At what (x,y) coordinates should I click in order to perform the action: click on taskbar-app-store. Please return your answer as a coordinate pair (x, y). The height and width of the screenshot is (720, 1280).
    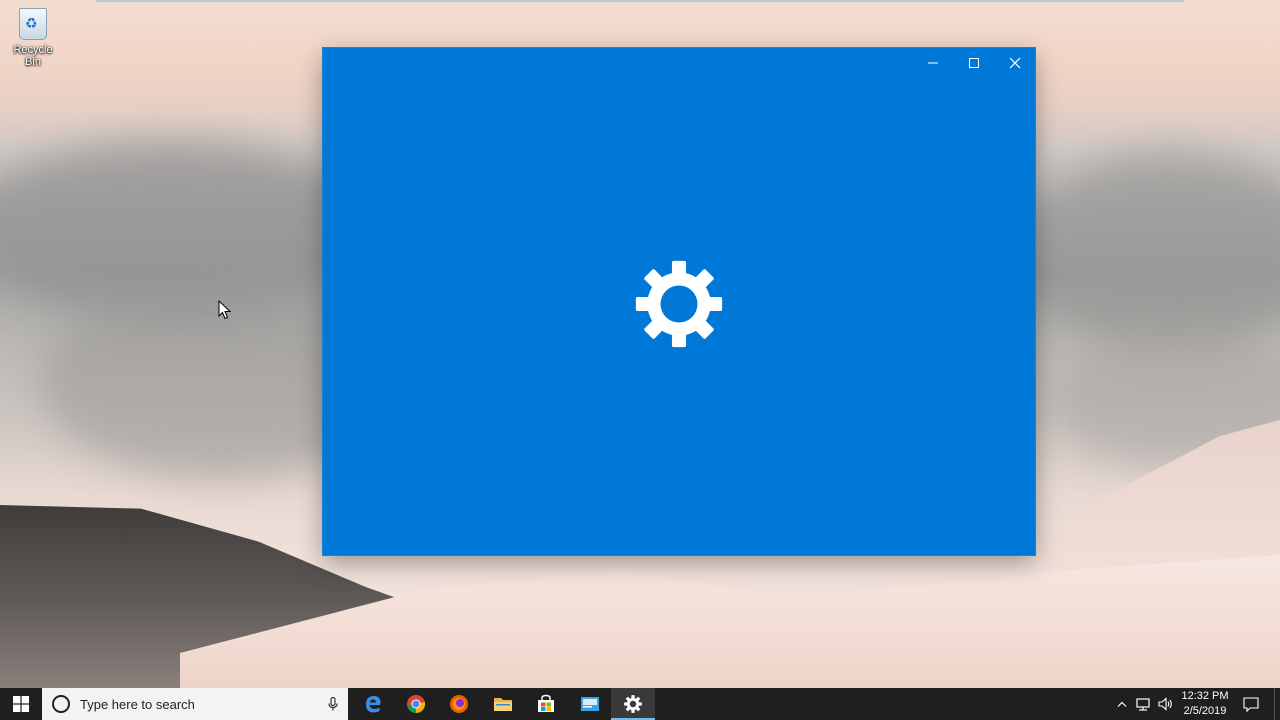
    Looking at the image, I should click on (546, 704).